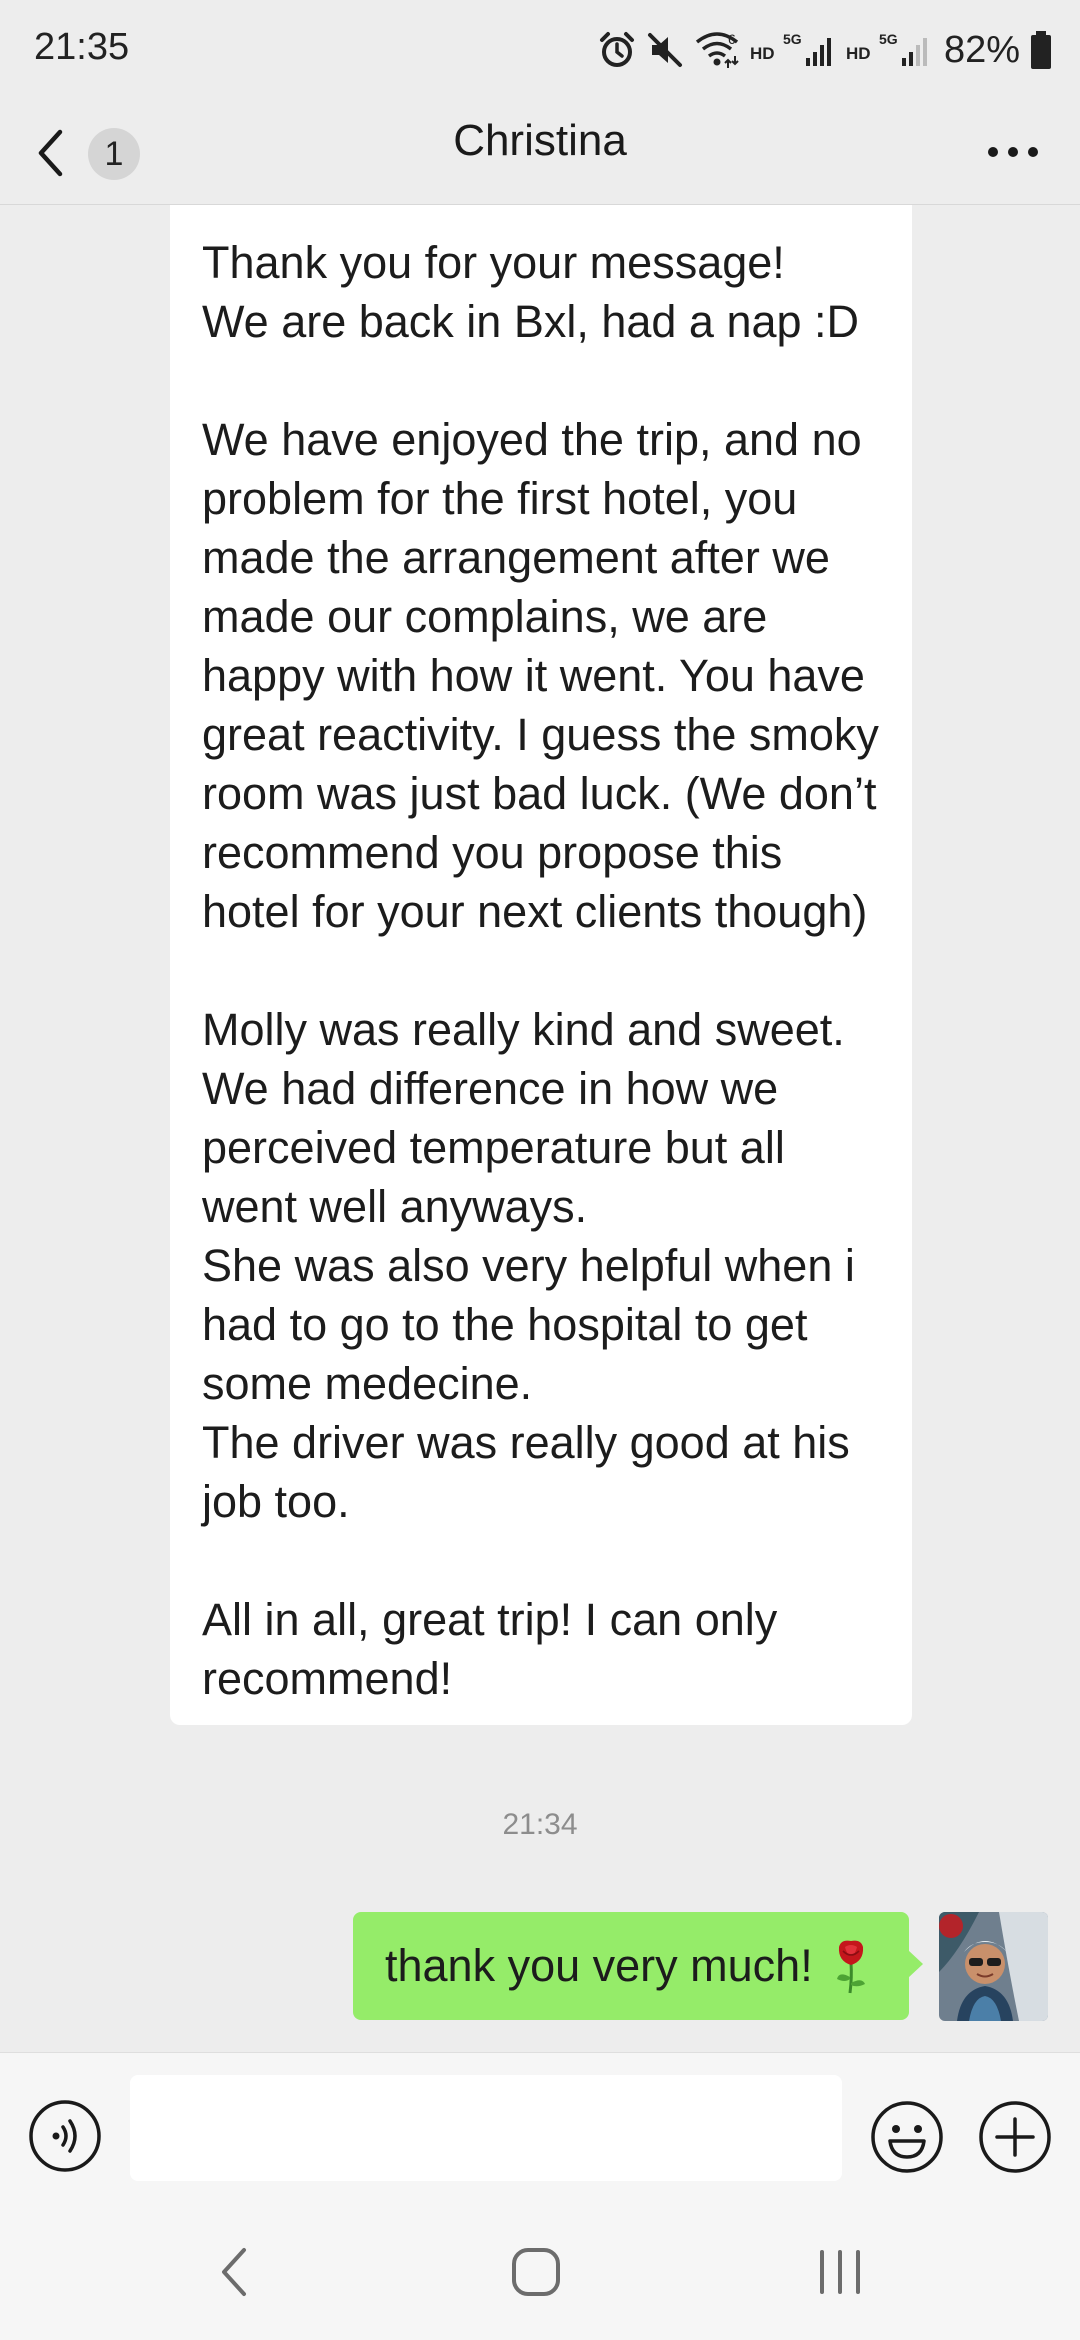 This screenshot has height=2340, width=1080. I want to click on status-time: 21:35, so click(82, 47).